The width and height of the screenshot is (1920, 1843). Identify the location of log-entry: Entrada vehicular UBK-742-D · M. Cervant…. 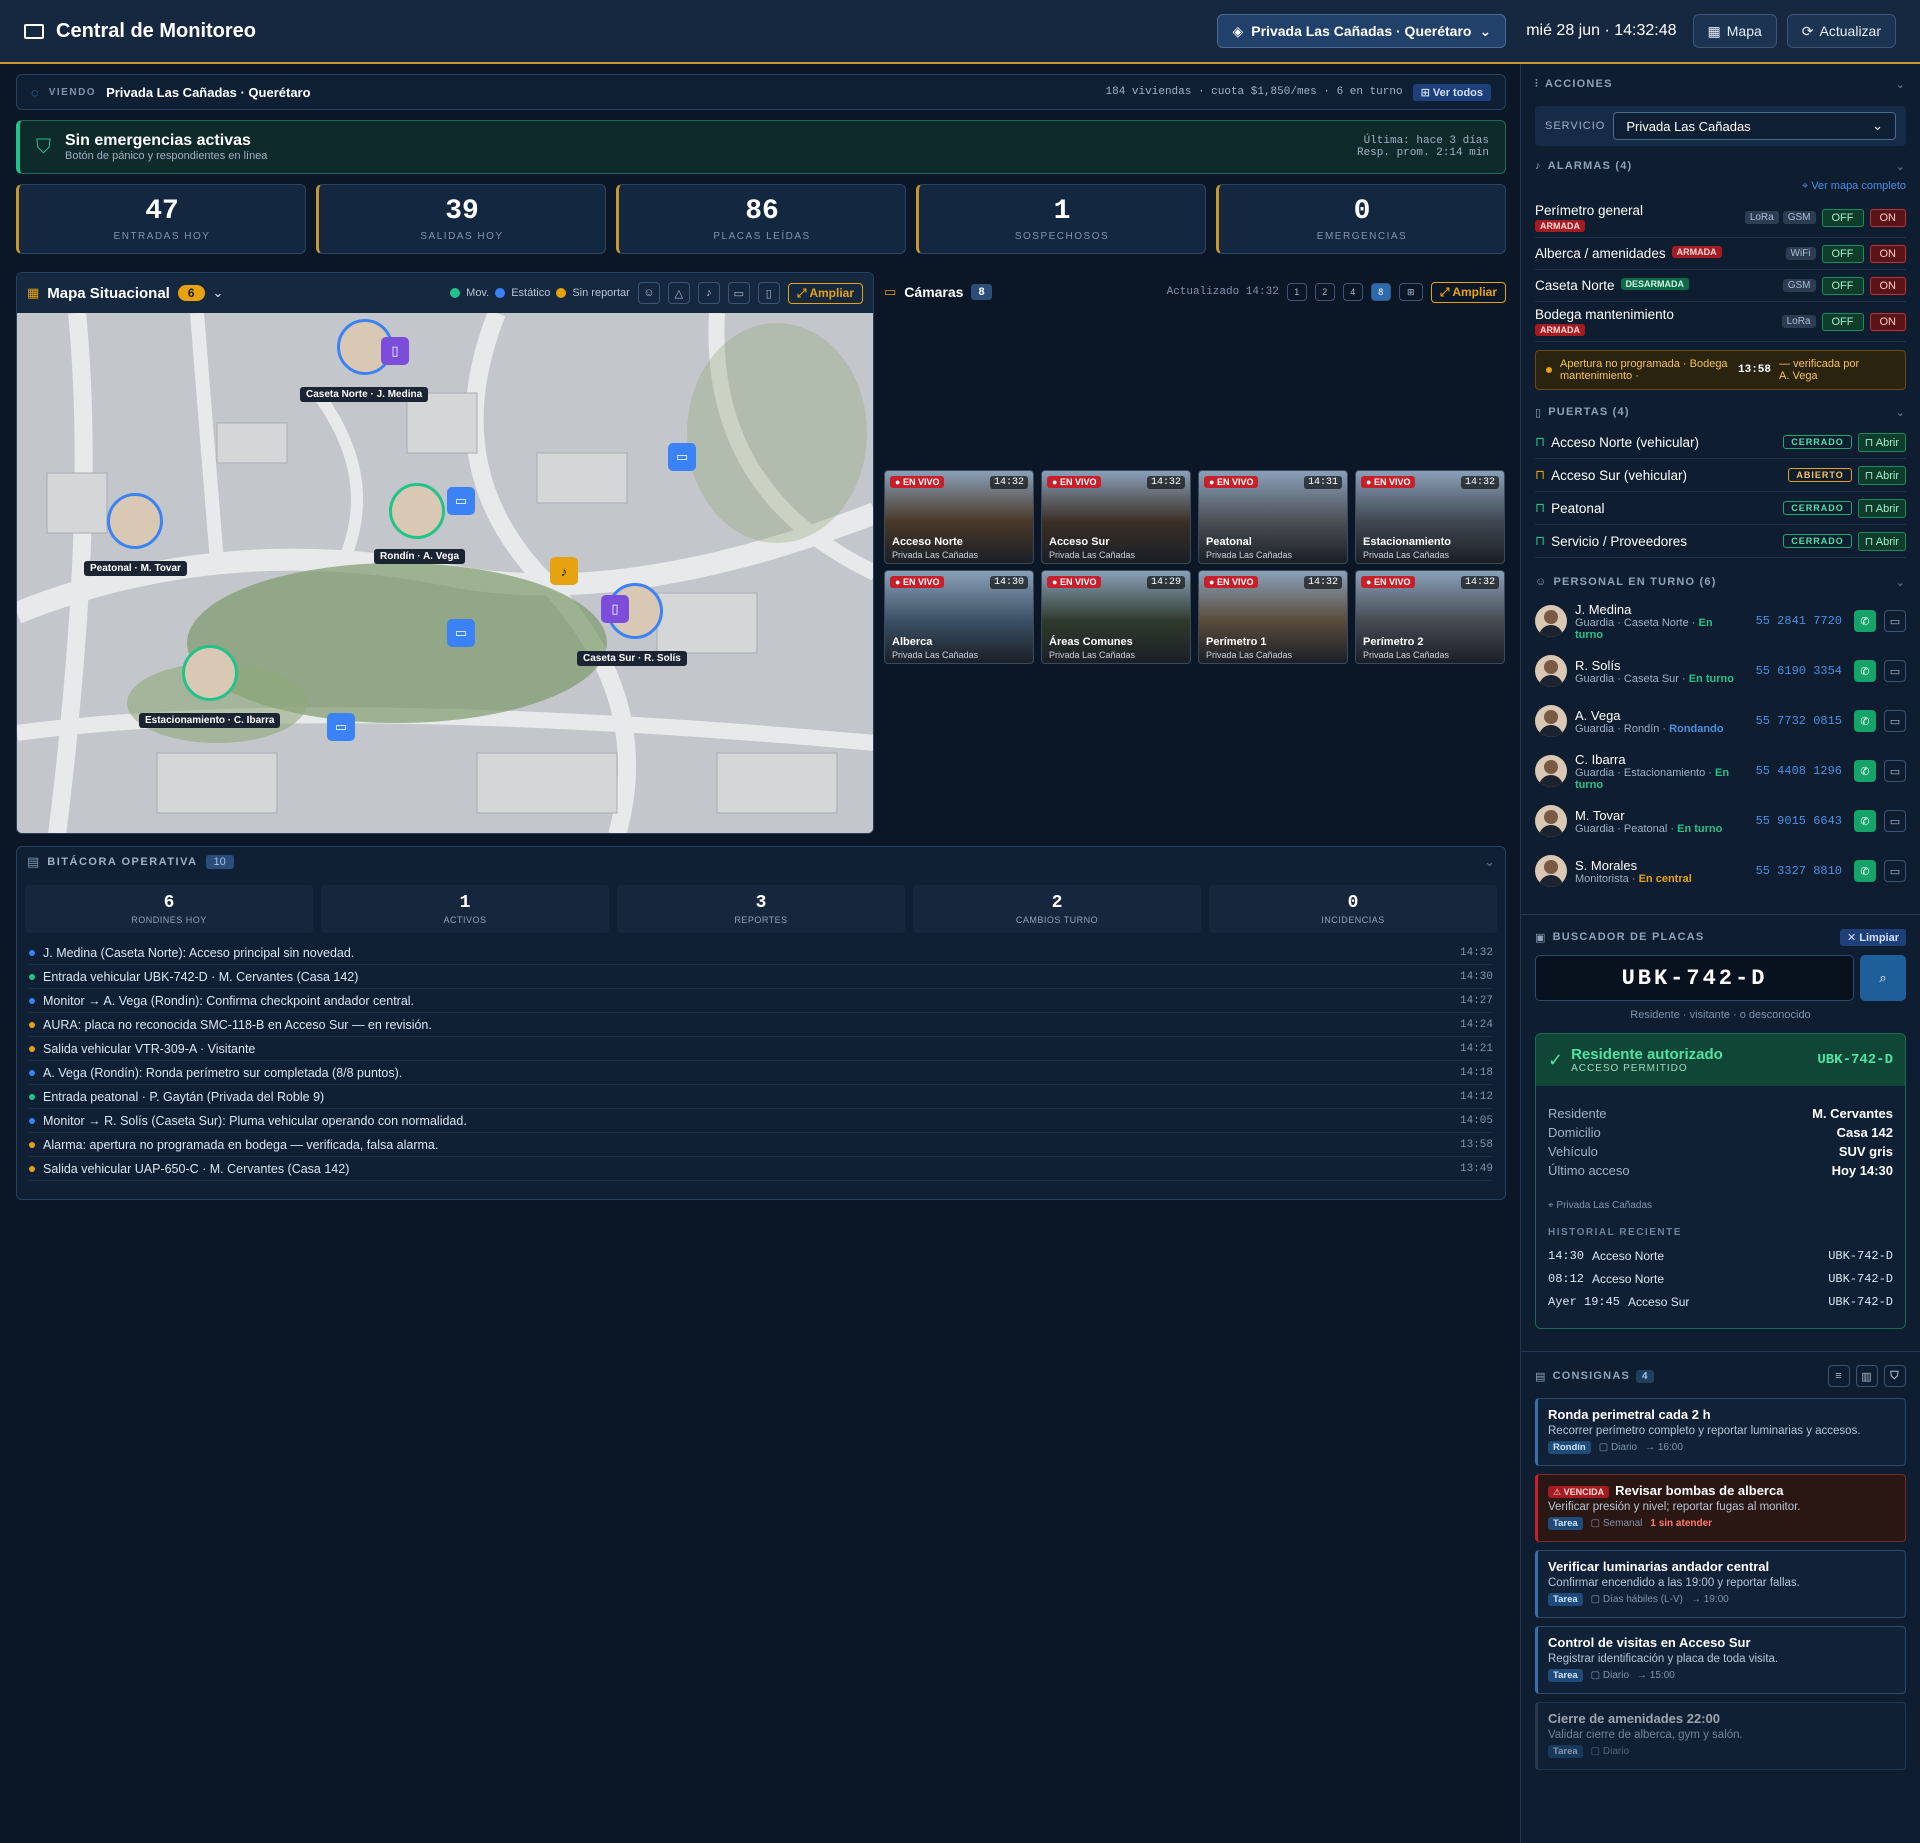
(761, 977).